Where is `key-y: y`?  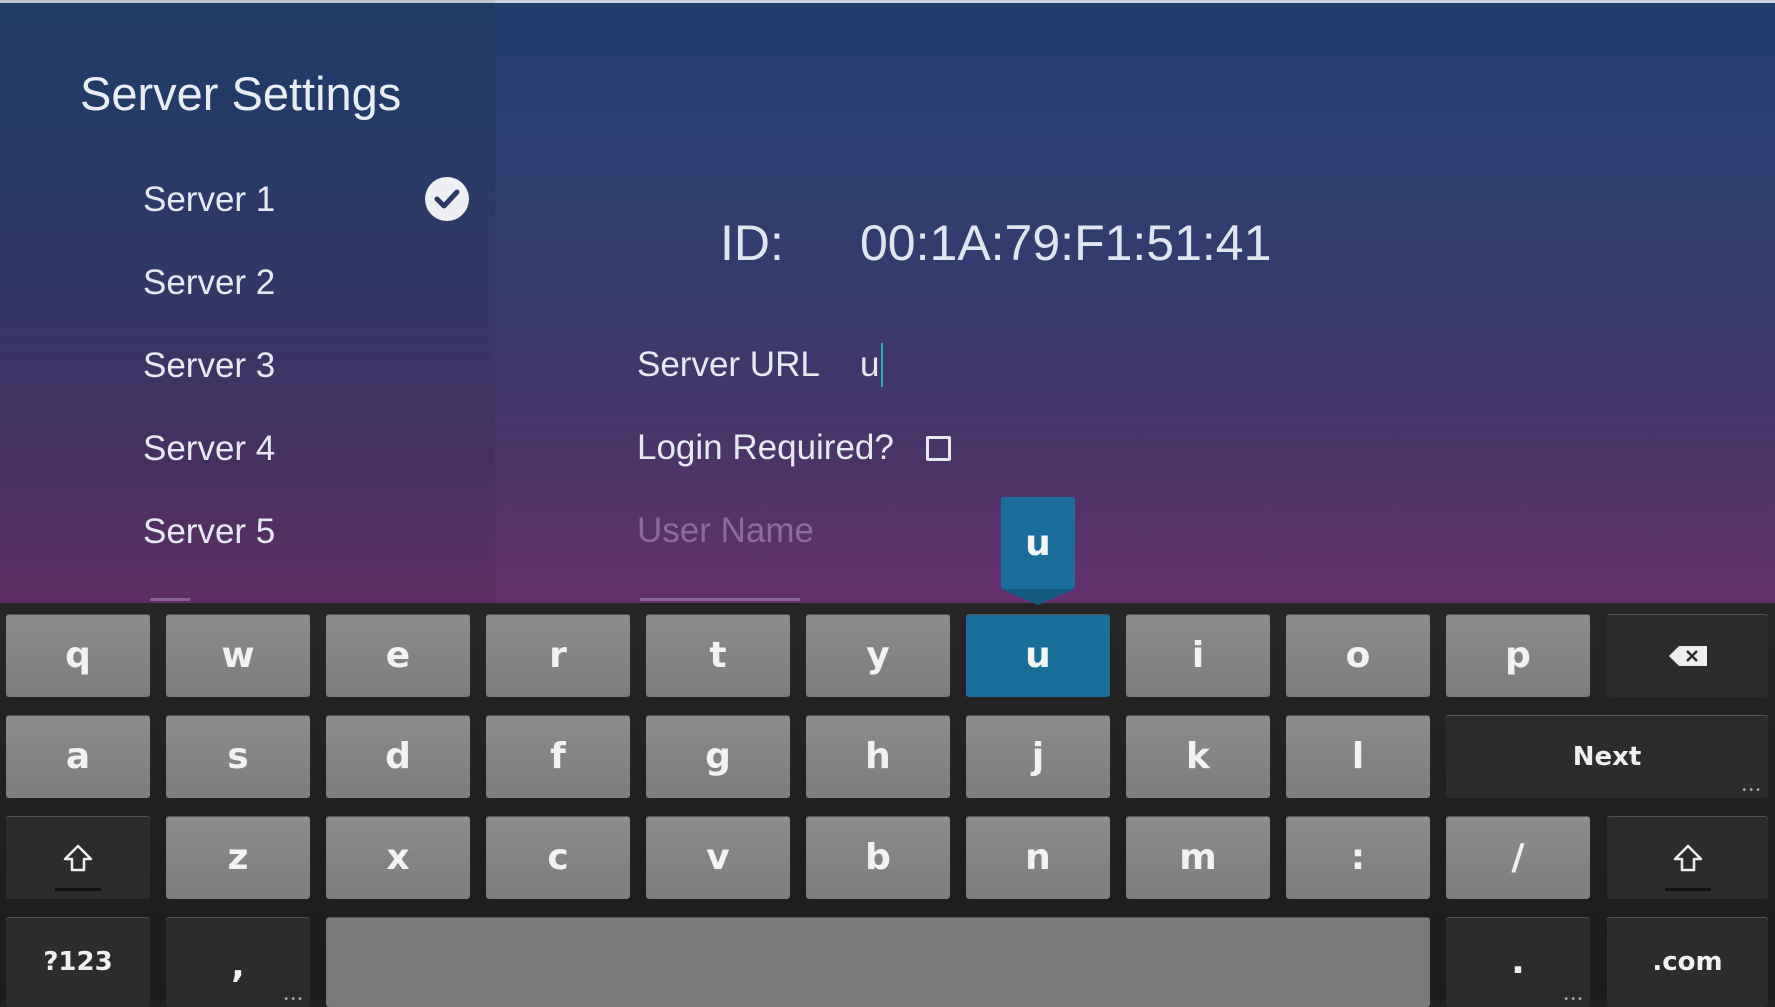 key-y: y is located at coordinates (878, 655).